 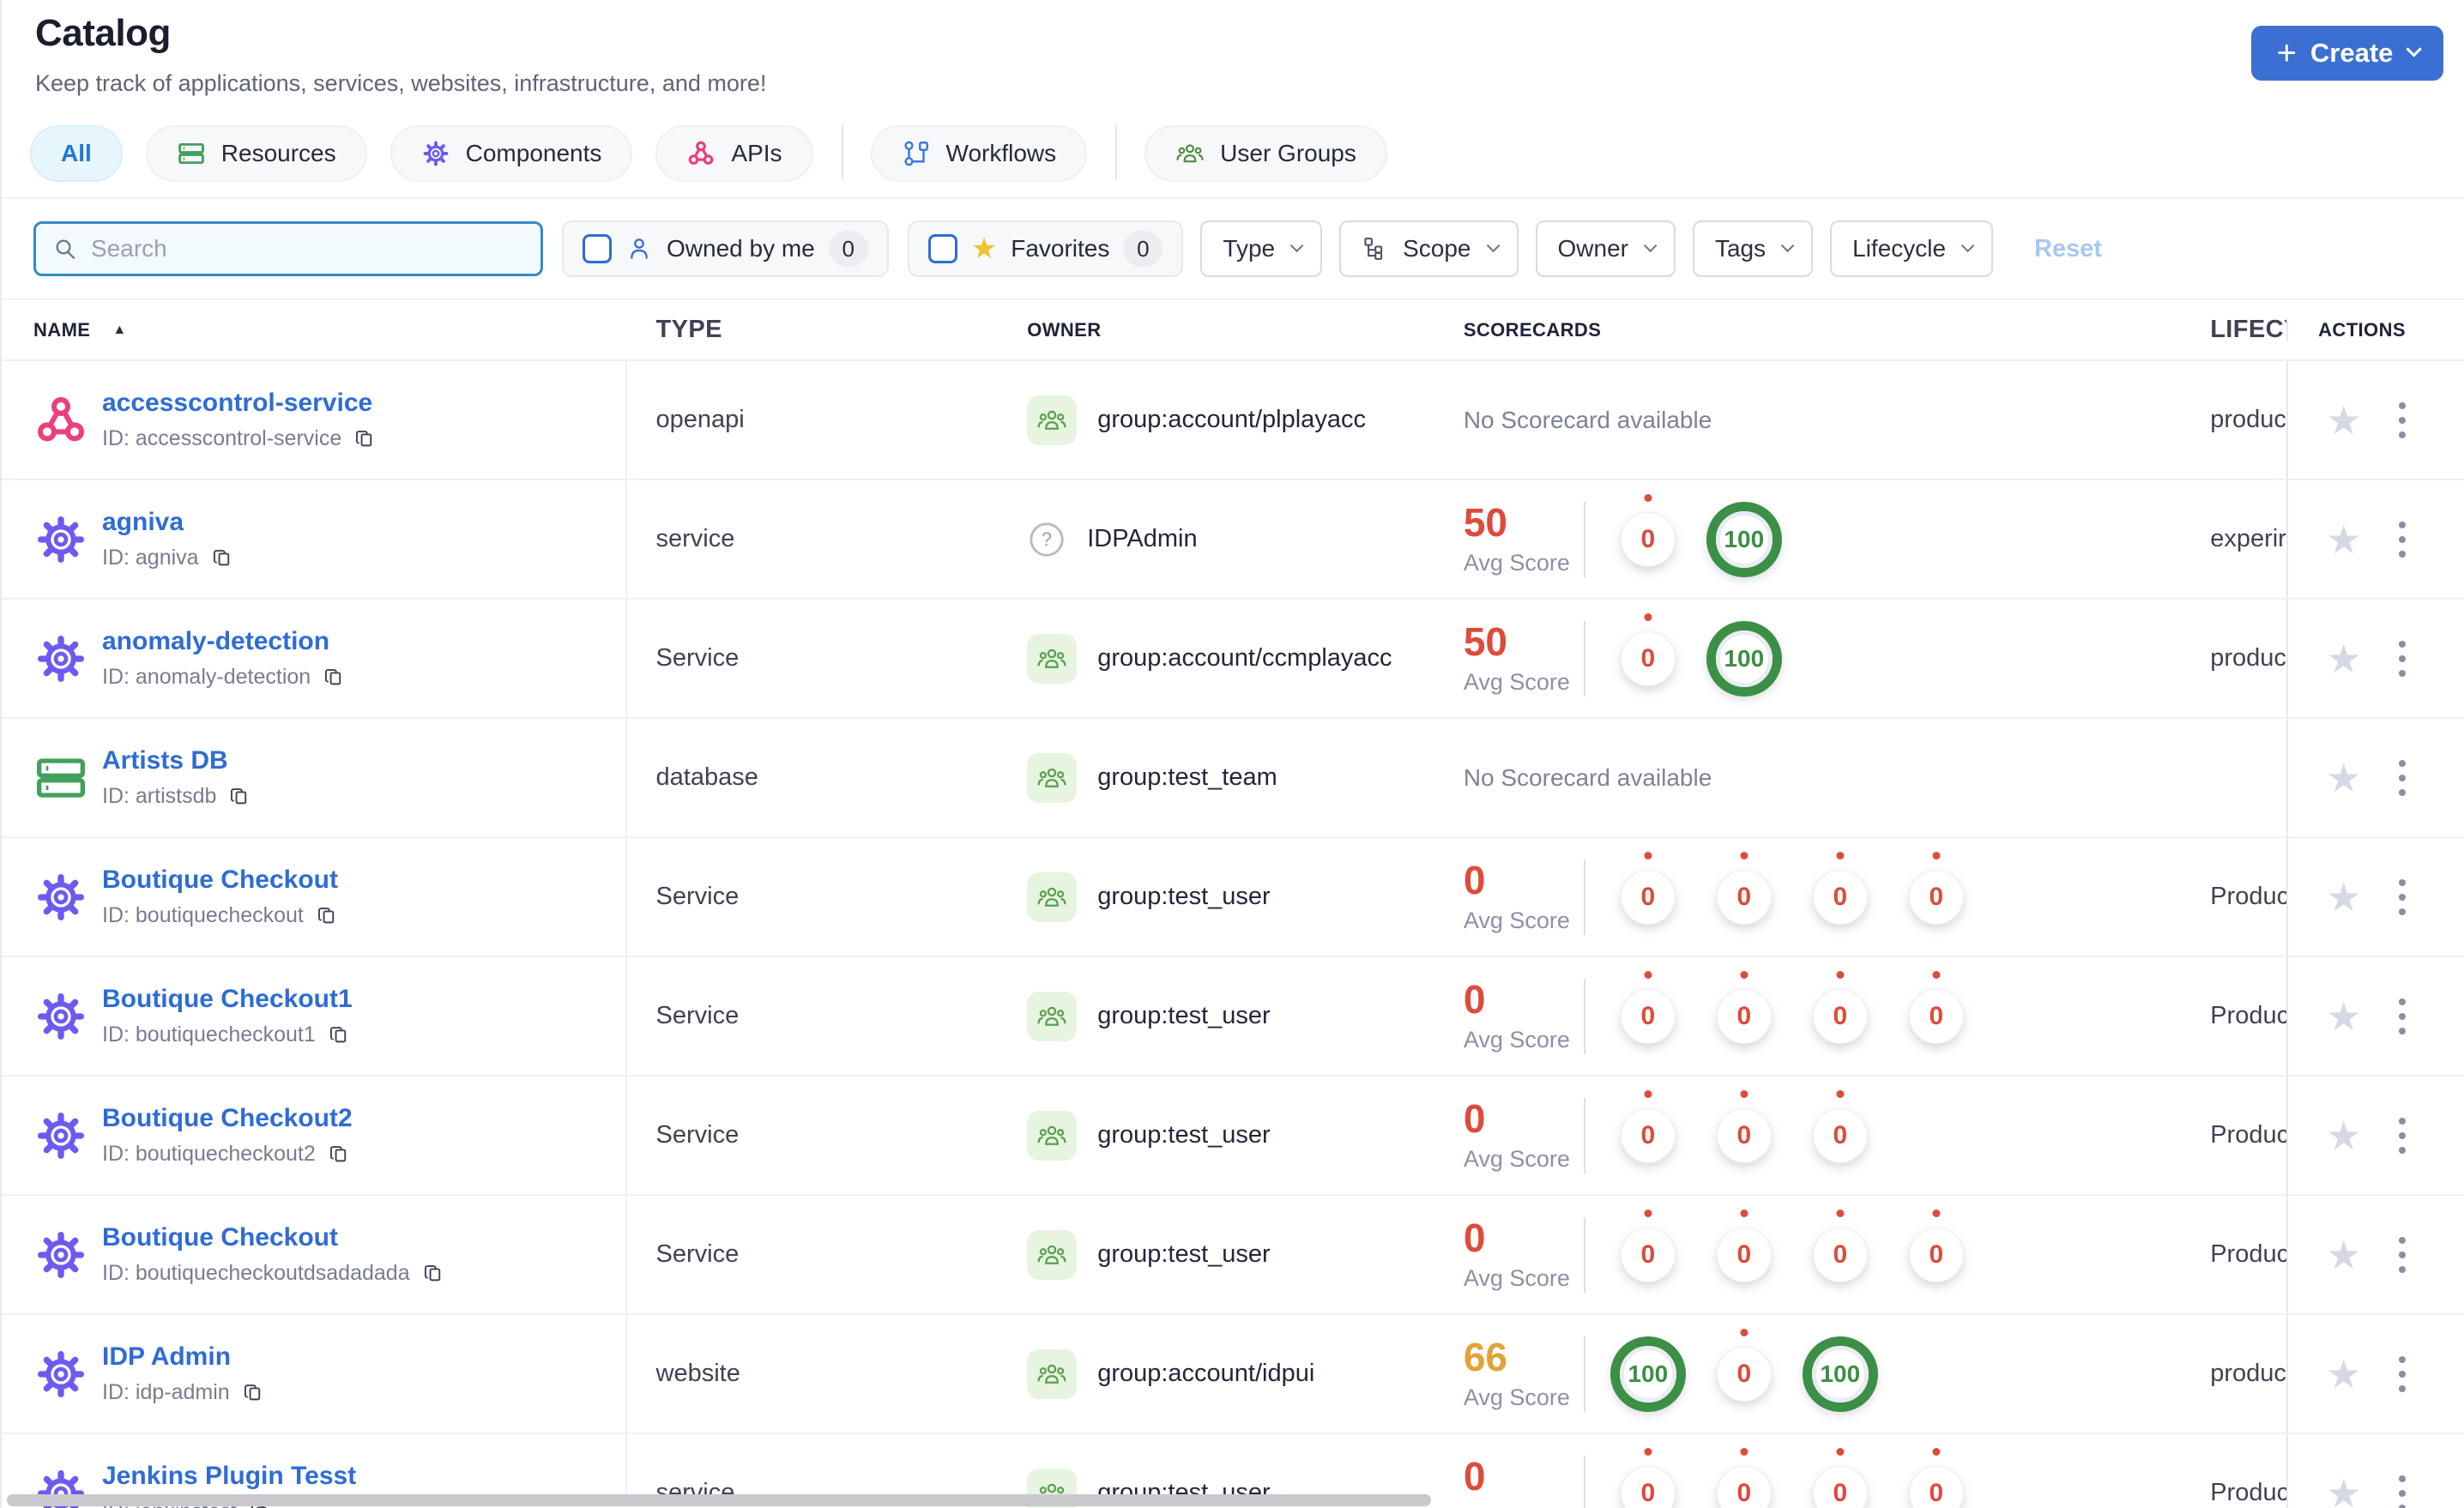 What do you see at coordinates (979, 153) in the screenshot?
I see `tab-workflows: Workflows` at bounding box center [979, 153].